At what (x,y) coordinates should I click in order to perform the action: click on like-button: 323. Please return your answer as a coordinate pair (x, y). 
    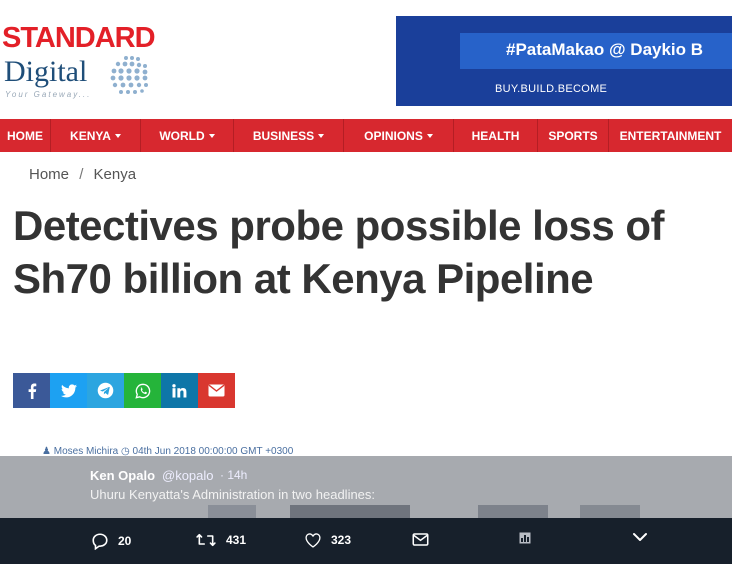
    Looking at the image, I should click on (327, 540).